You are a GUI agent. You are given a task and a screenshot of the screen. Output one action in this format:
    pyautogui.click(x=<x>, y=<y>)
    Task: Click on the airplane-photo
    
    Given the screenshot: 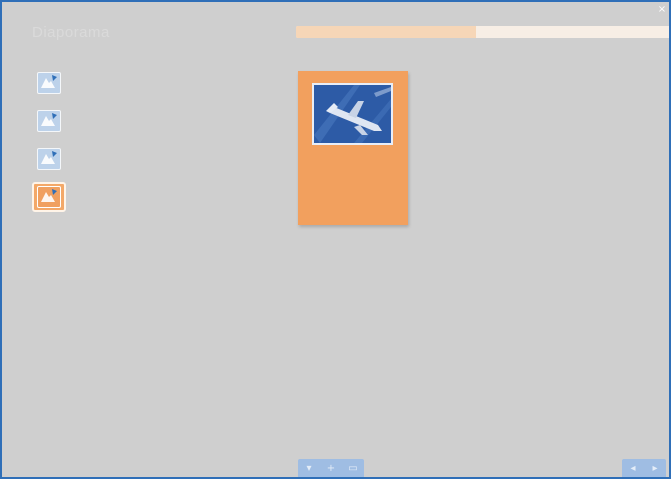 What is the action you would take?
    pyautogui.click(x=352, y=114)
    